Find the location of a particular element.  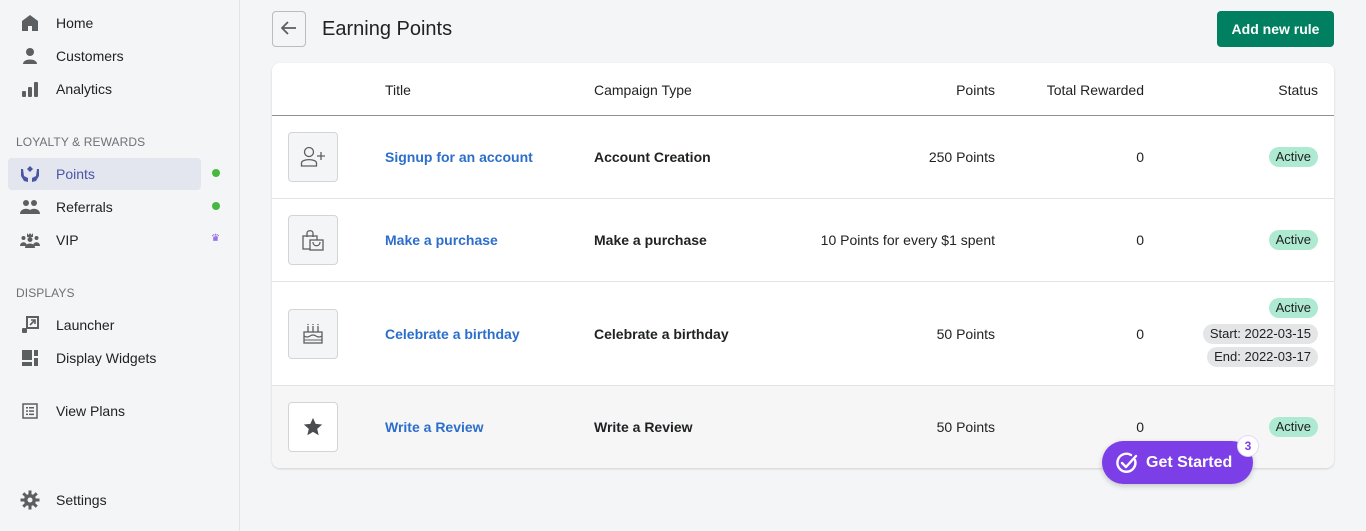

sidebar-item-view-plans: View Plans is located at coordinates (104, 411).